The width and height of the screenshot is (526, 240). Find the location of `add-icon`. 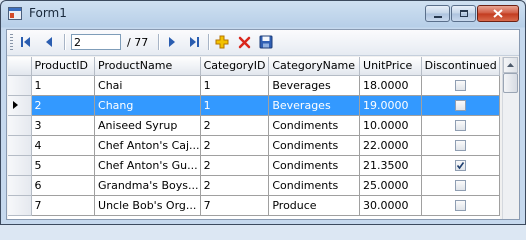

add-icon is located at coordinates (222, 42).